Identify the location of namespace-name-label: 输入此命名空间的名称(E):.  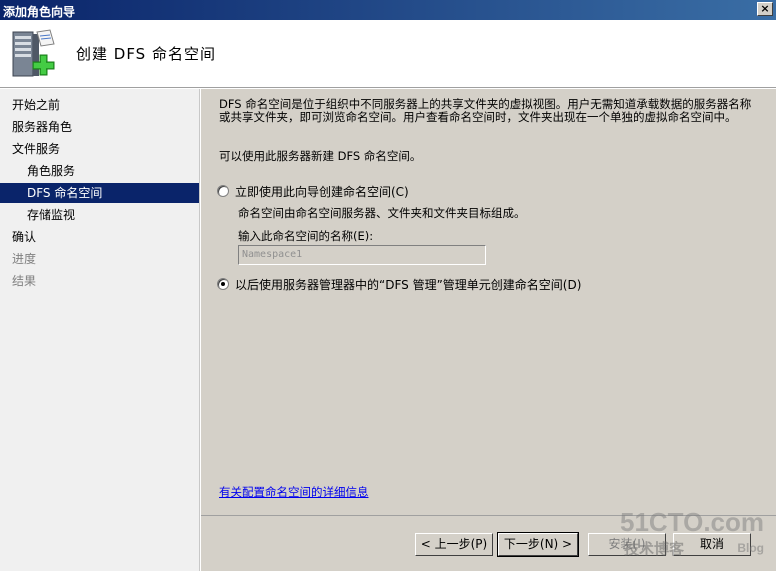
(306, 236).